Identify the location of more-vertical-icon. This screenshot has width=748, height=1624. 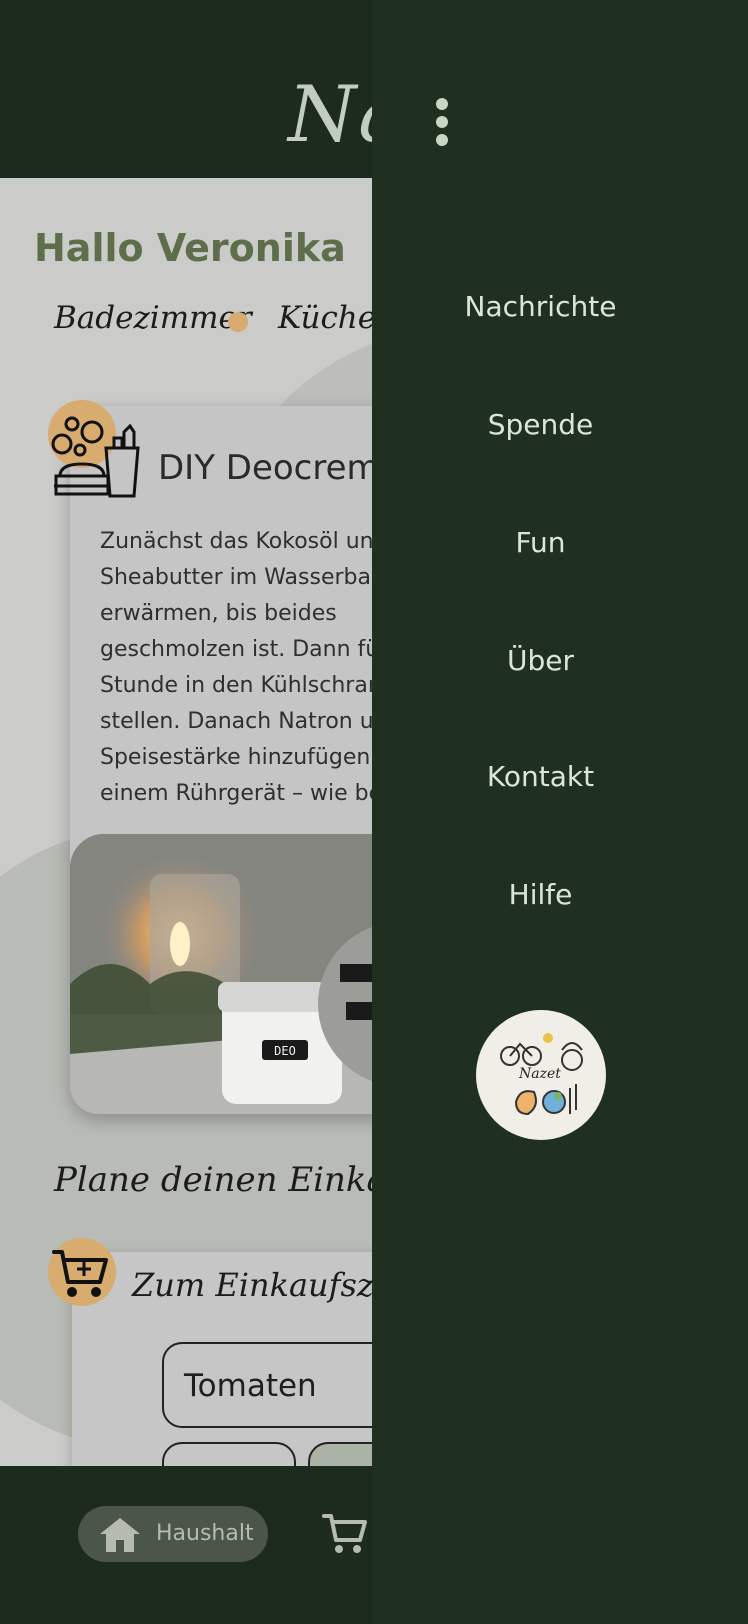
(442, 122).